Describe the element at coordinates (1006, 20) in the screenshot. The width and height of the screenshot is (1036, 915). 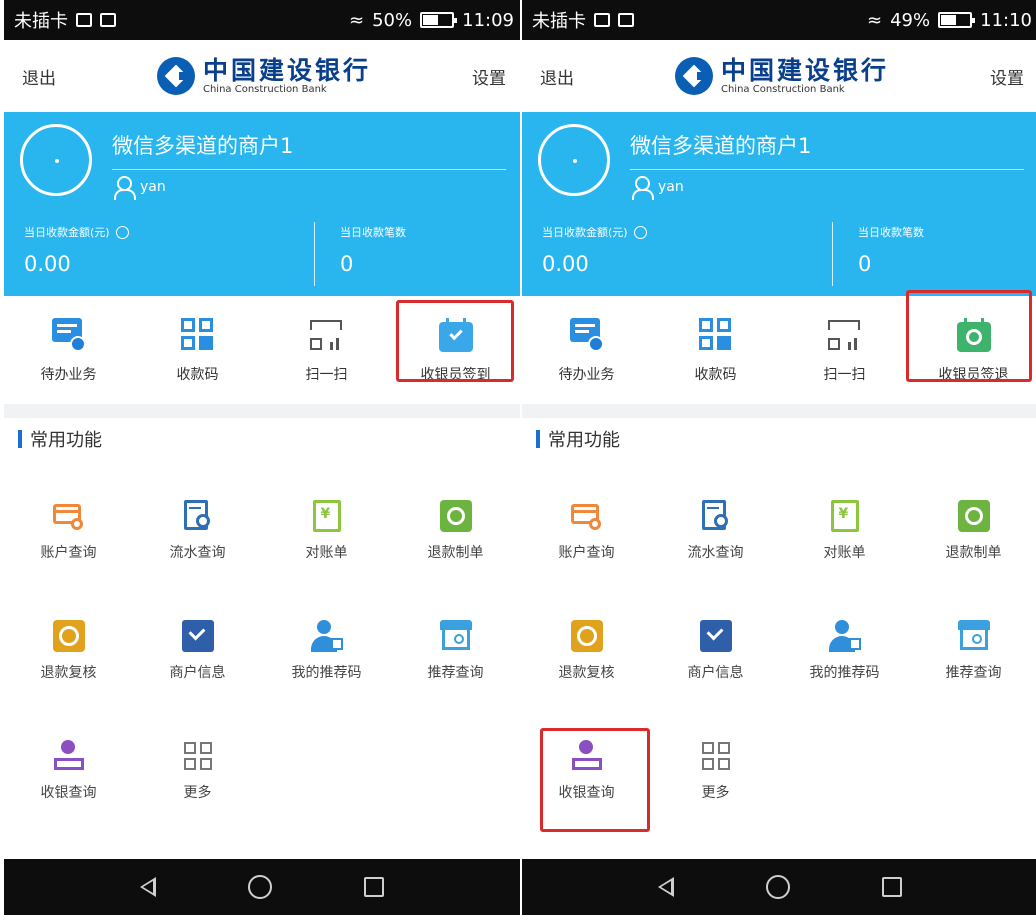
I see `clock: 11:10` at that location.